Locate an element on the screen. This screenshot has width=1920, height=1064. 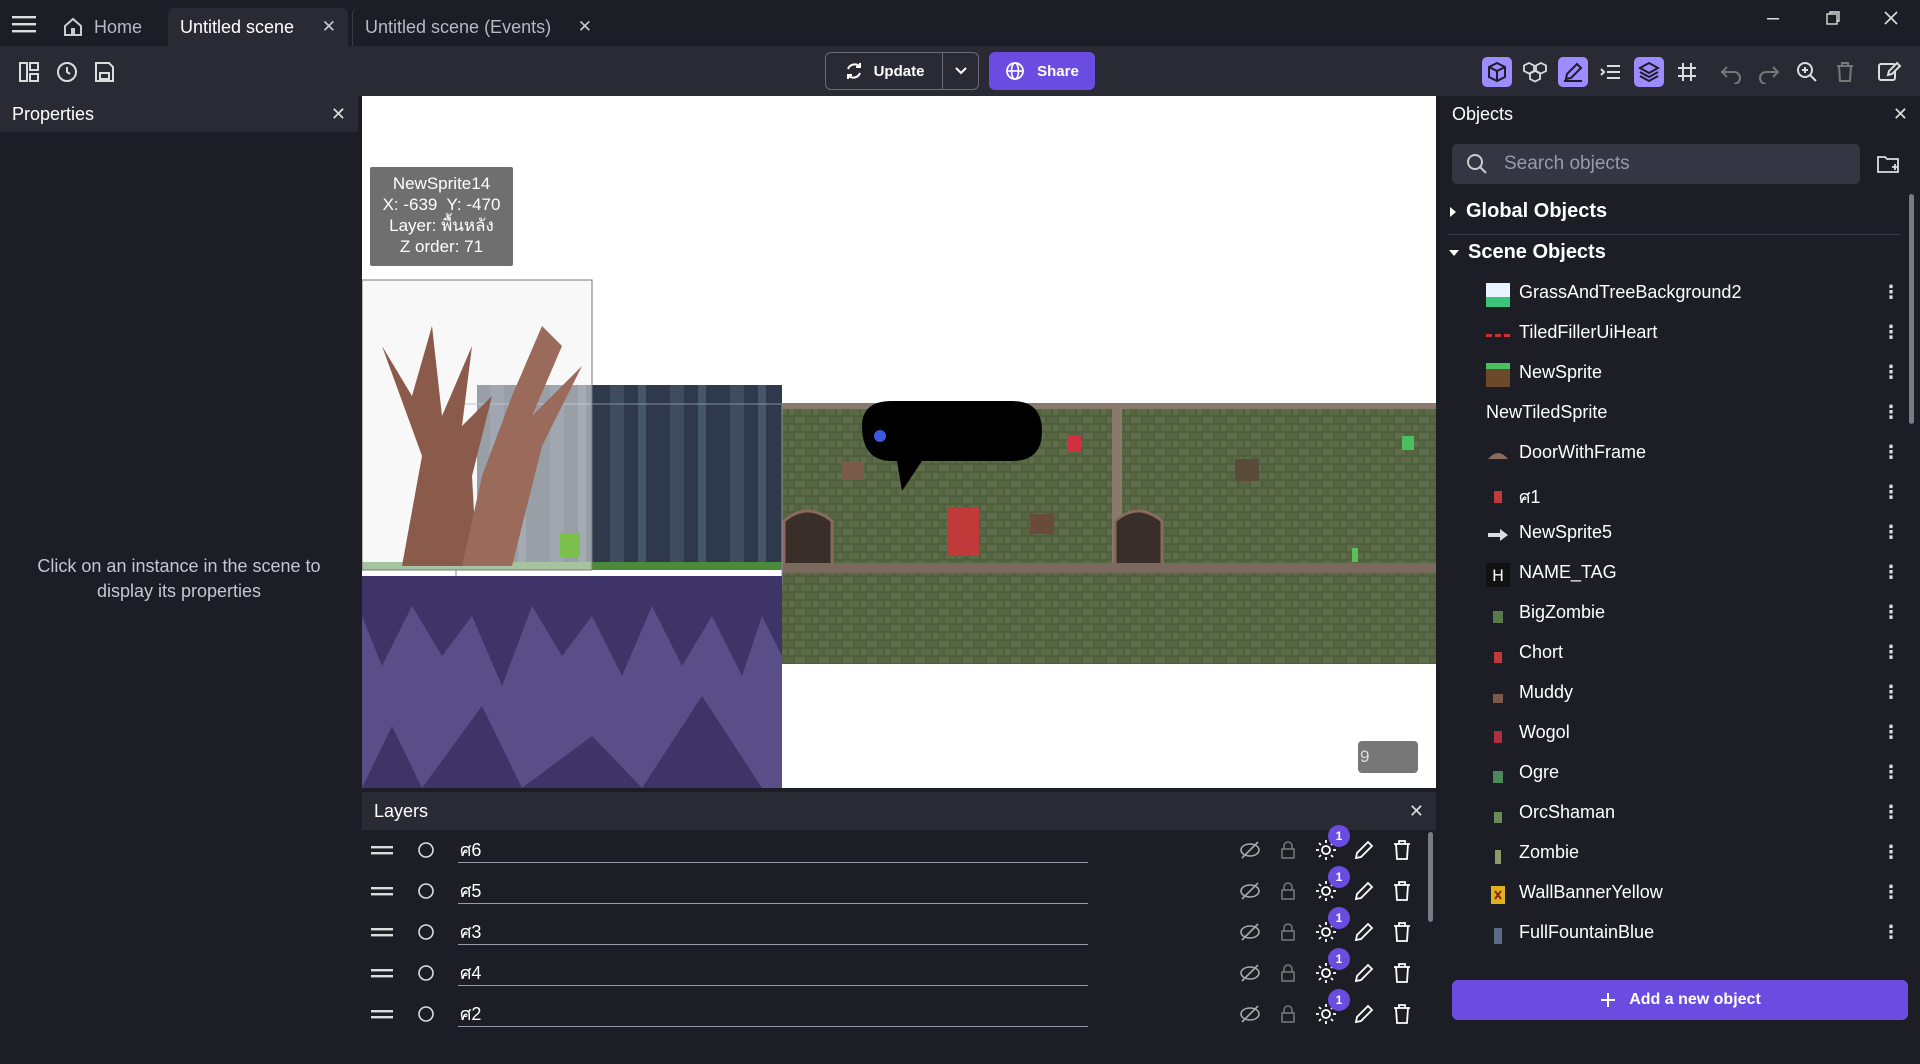
layer-row: ศ5 1 is located at coordinates (899, 888).